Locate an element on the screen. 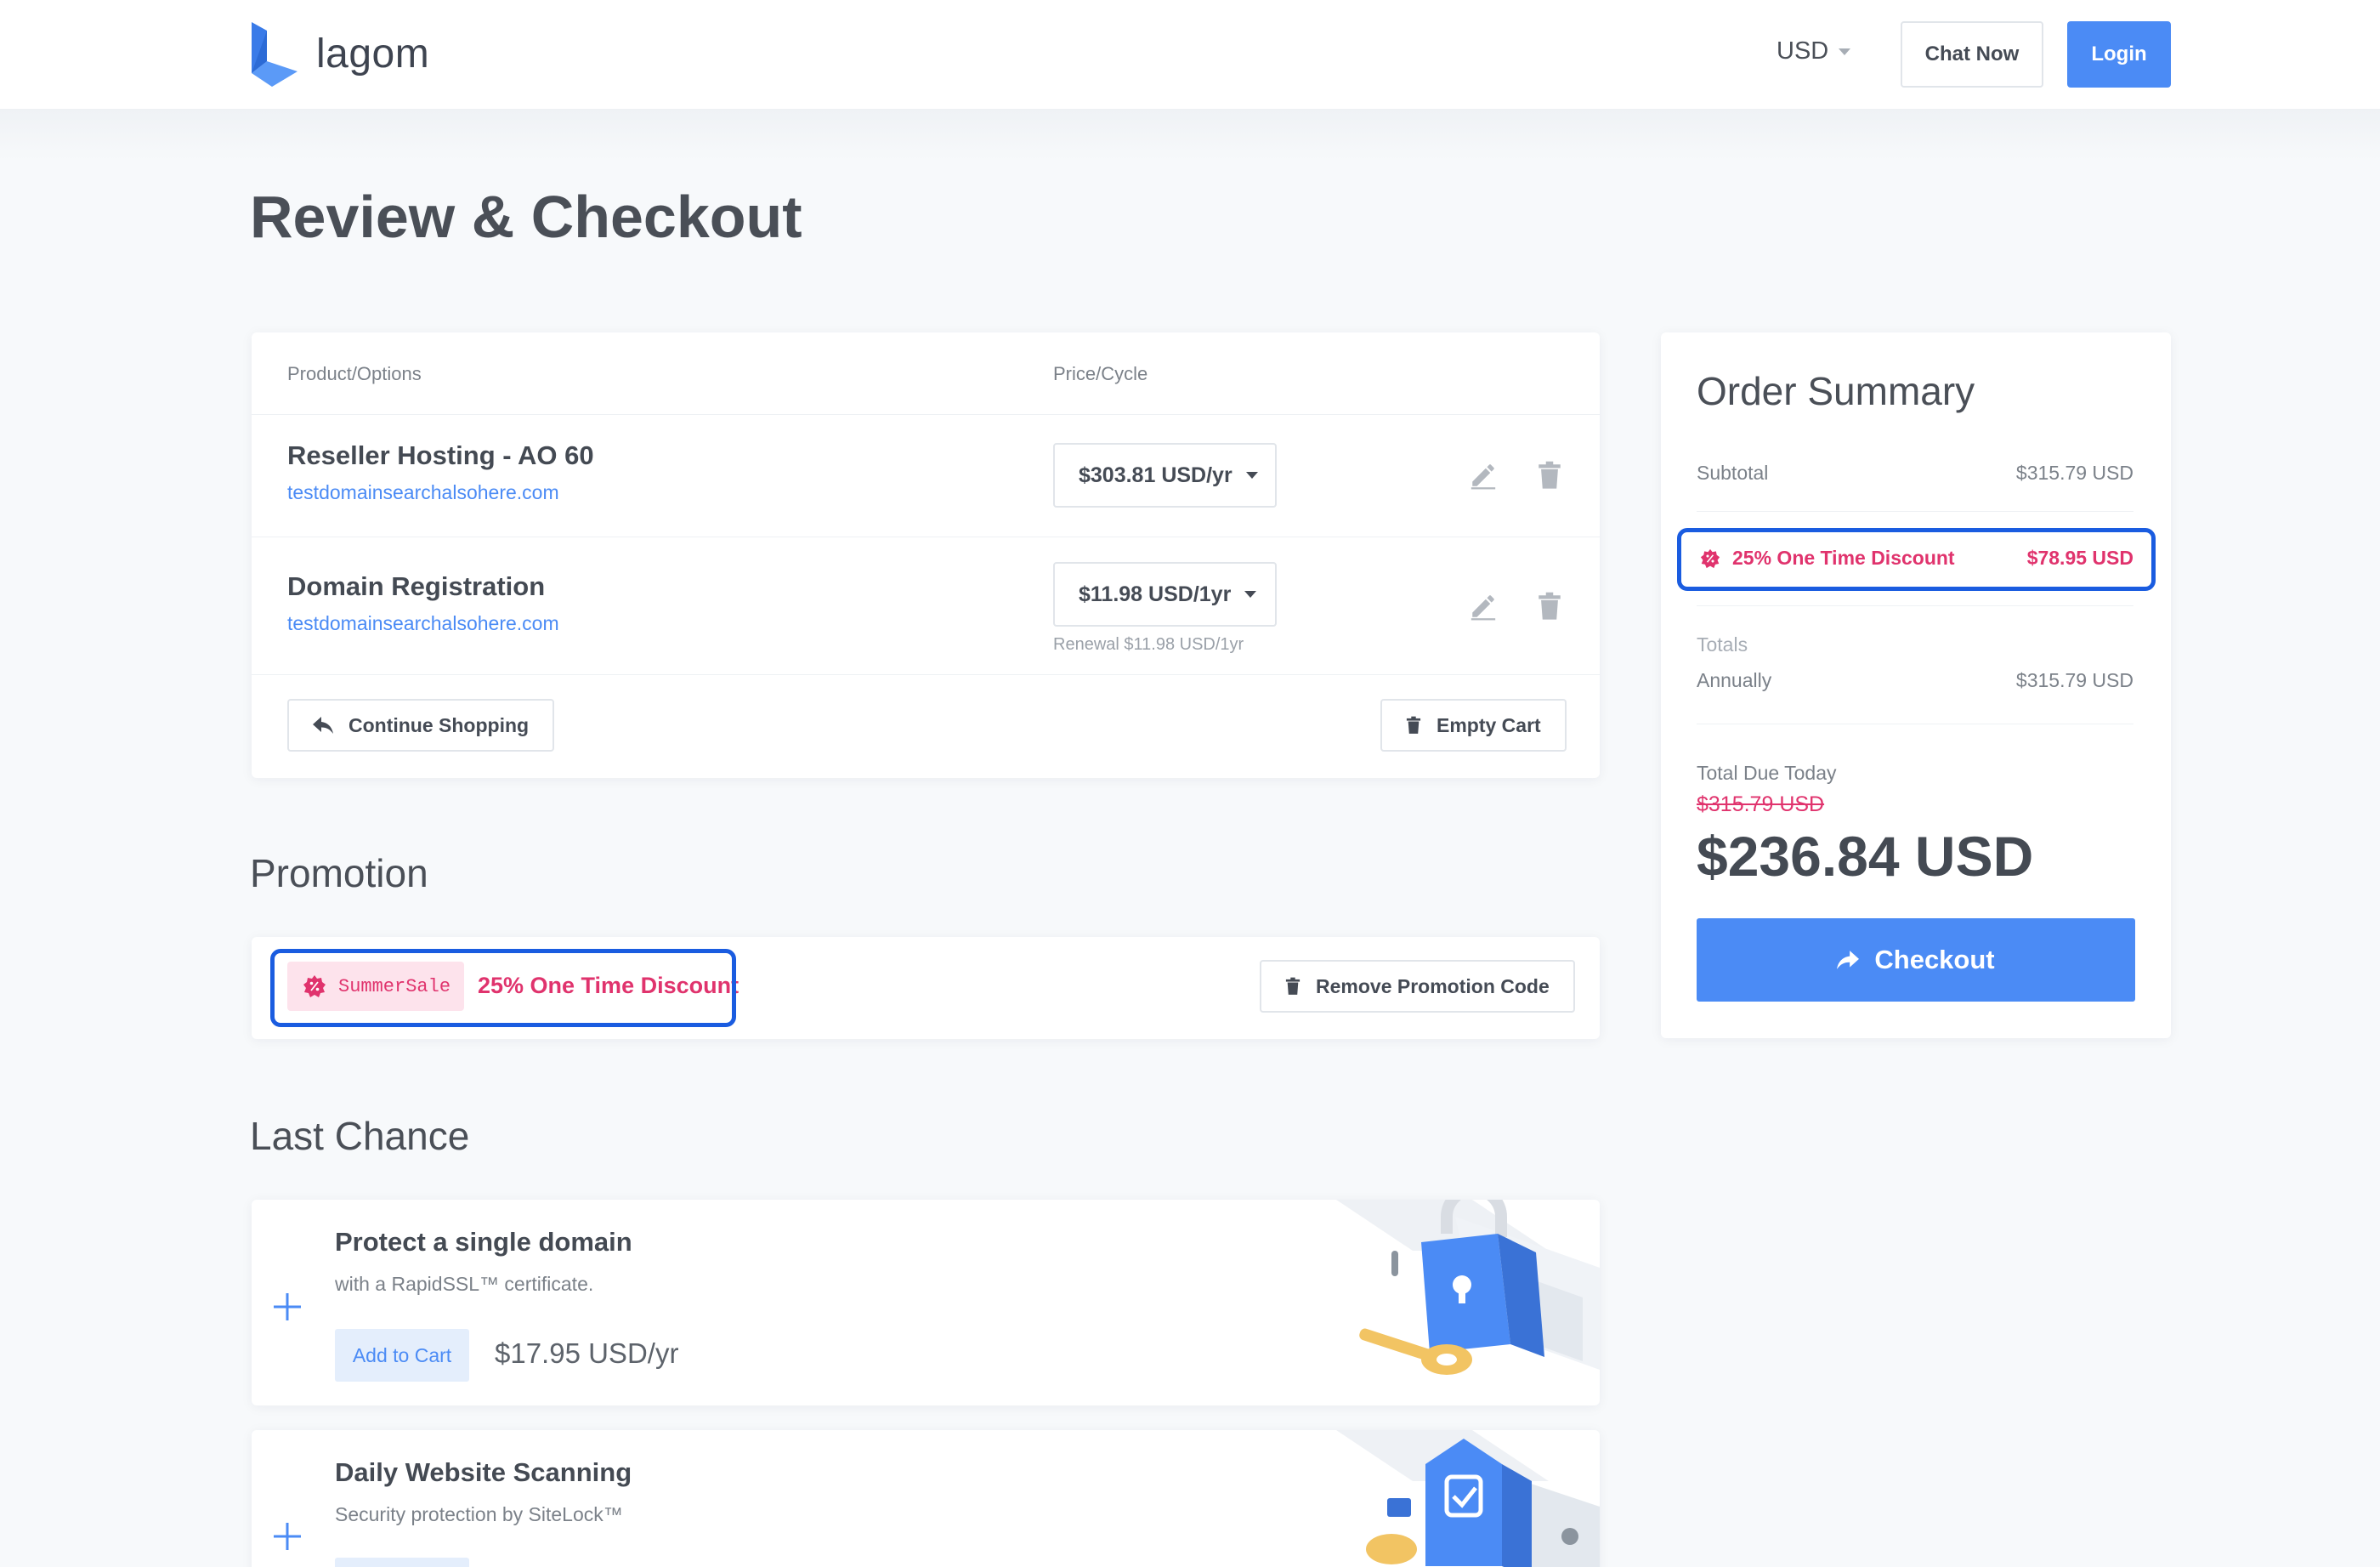 Image resolution: width=2380 pixels, height=1567 pixels. billing-cycle-value: $11.98 USD/1yr is located at coordinates (1155, 594).